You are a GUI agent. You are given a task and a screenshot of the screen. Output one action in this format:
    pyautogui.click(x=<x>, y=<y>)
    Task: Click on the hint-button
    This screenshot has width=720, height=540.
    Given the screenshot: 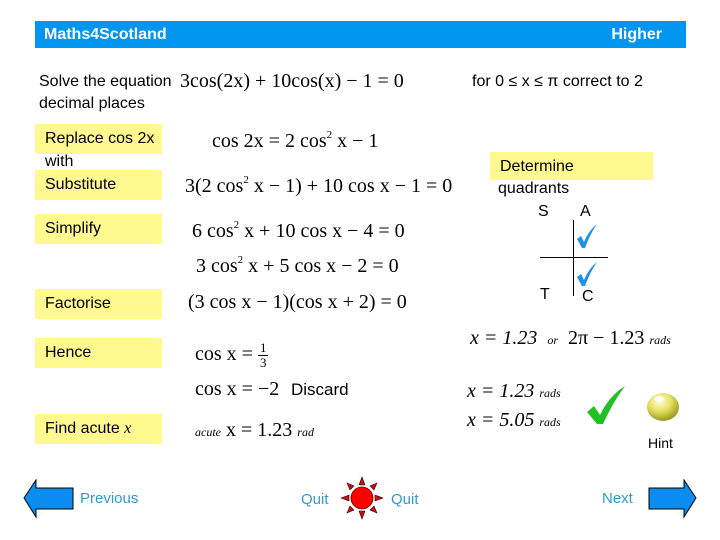 What is the action you would take?
    pyautogui.click(x=663, y=407)
    